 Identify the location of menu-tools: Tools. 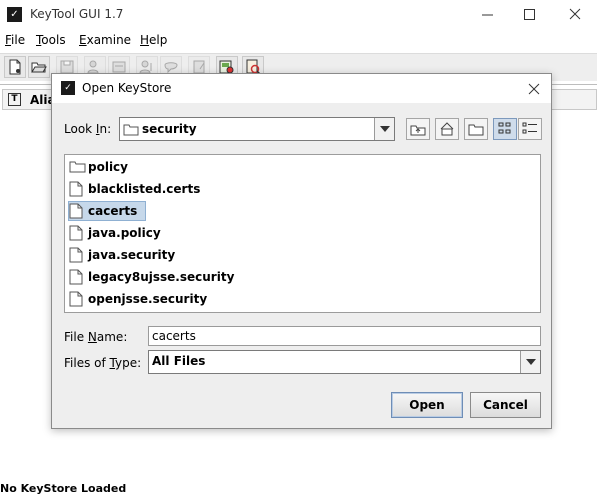
(51, 40).